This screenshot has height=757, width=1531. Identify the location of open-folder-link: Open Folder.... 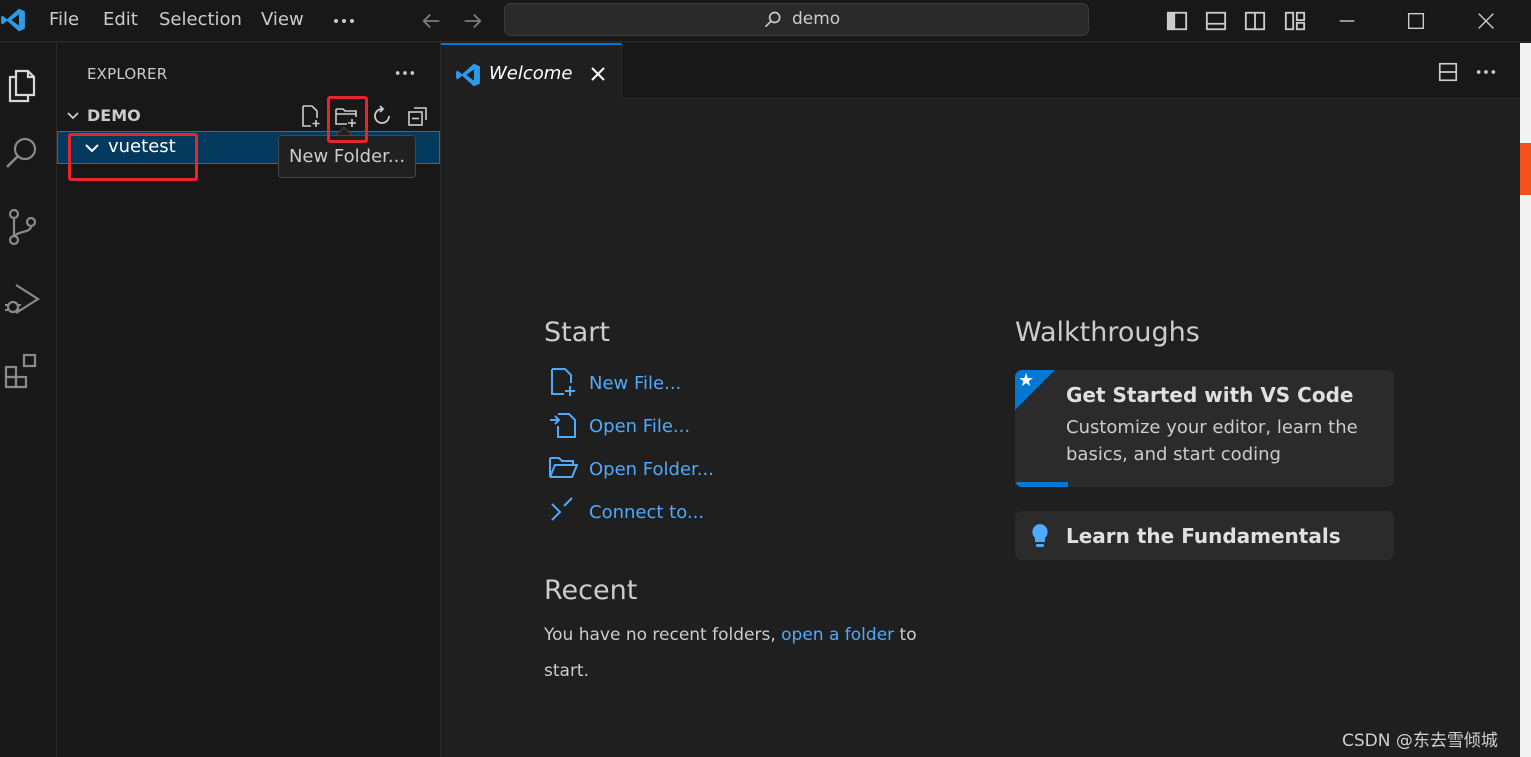
(651, 469).